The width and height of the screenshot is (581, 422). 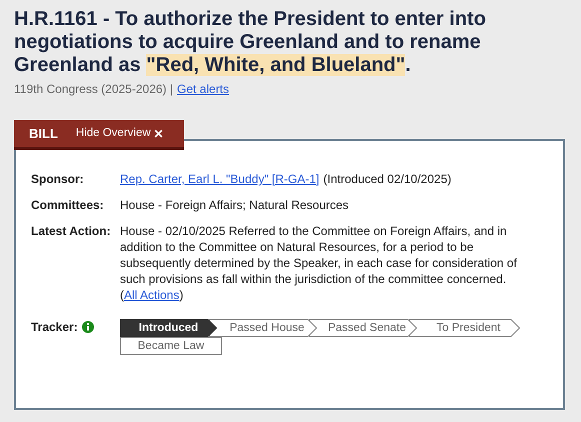 What do you see at coordinates (120, 133) in the screenshot?
I see `hide-overview-button: Hide Overview ✕` at bounding box center [120, 133].